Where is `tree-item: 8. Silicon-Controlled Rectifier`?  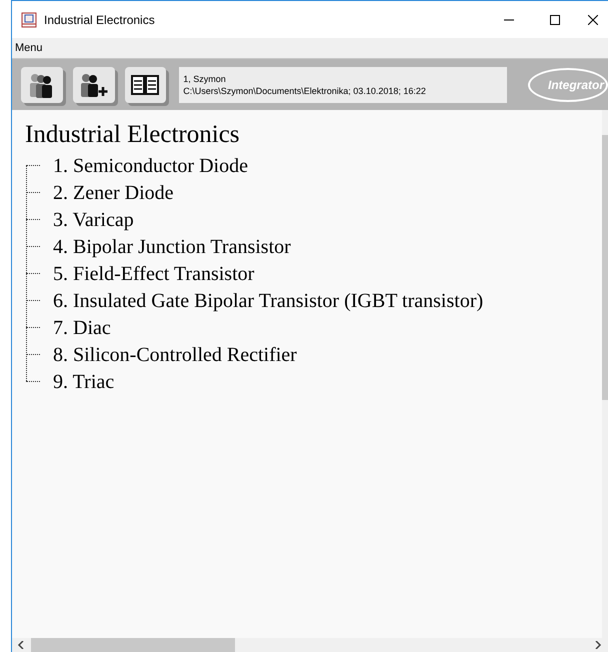
tree-item: 8. Silicon-Controlled Rectifier is located at coordinates (175, 354).